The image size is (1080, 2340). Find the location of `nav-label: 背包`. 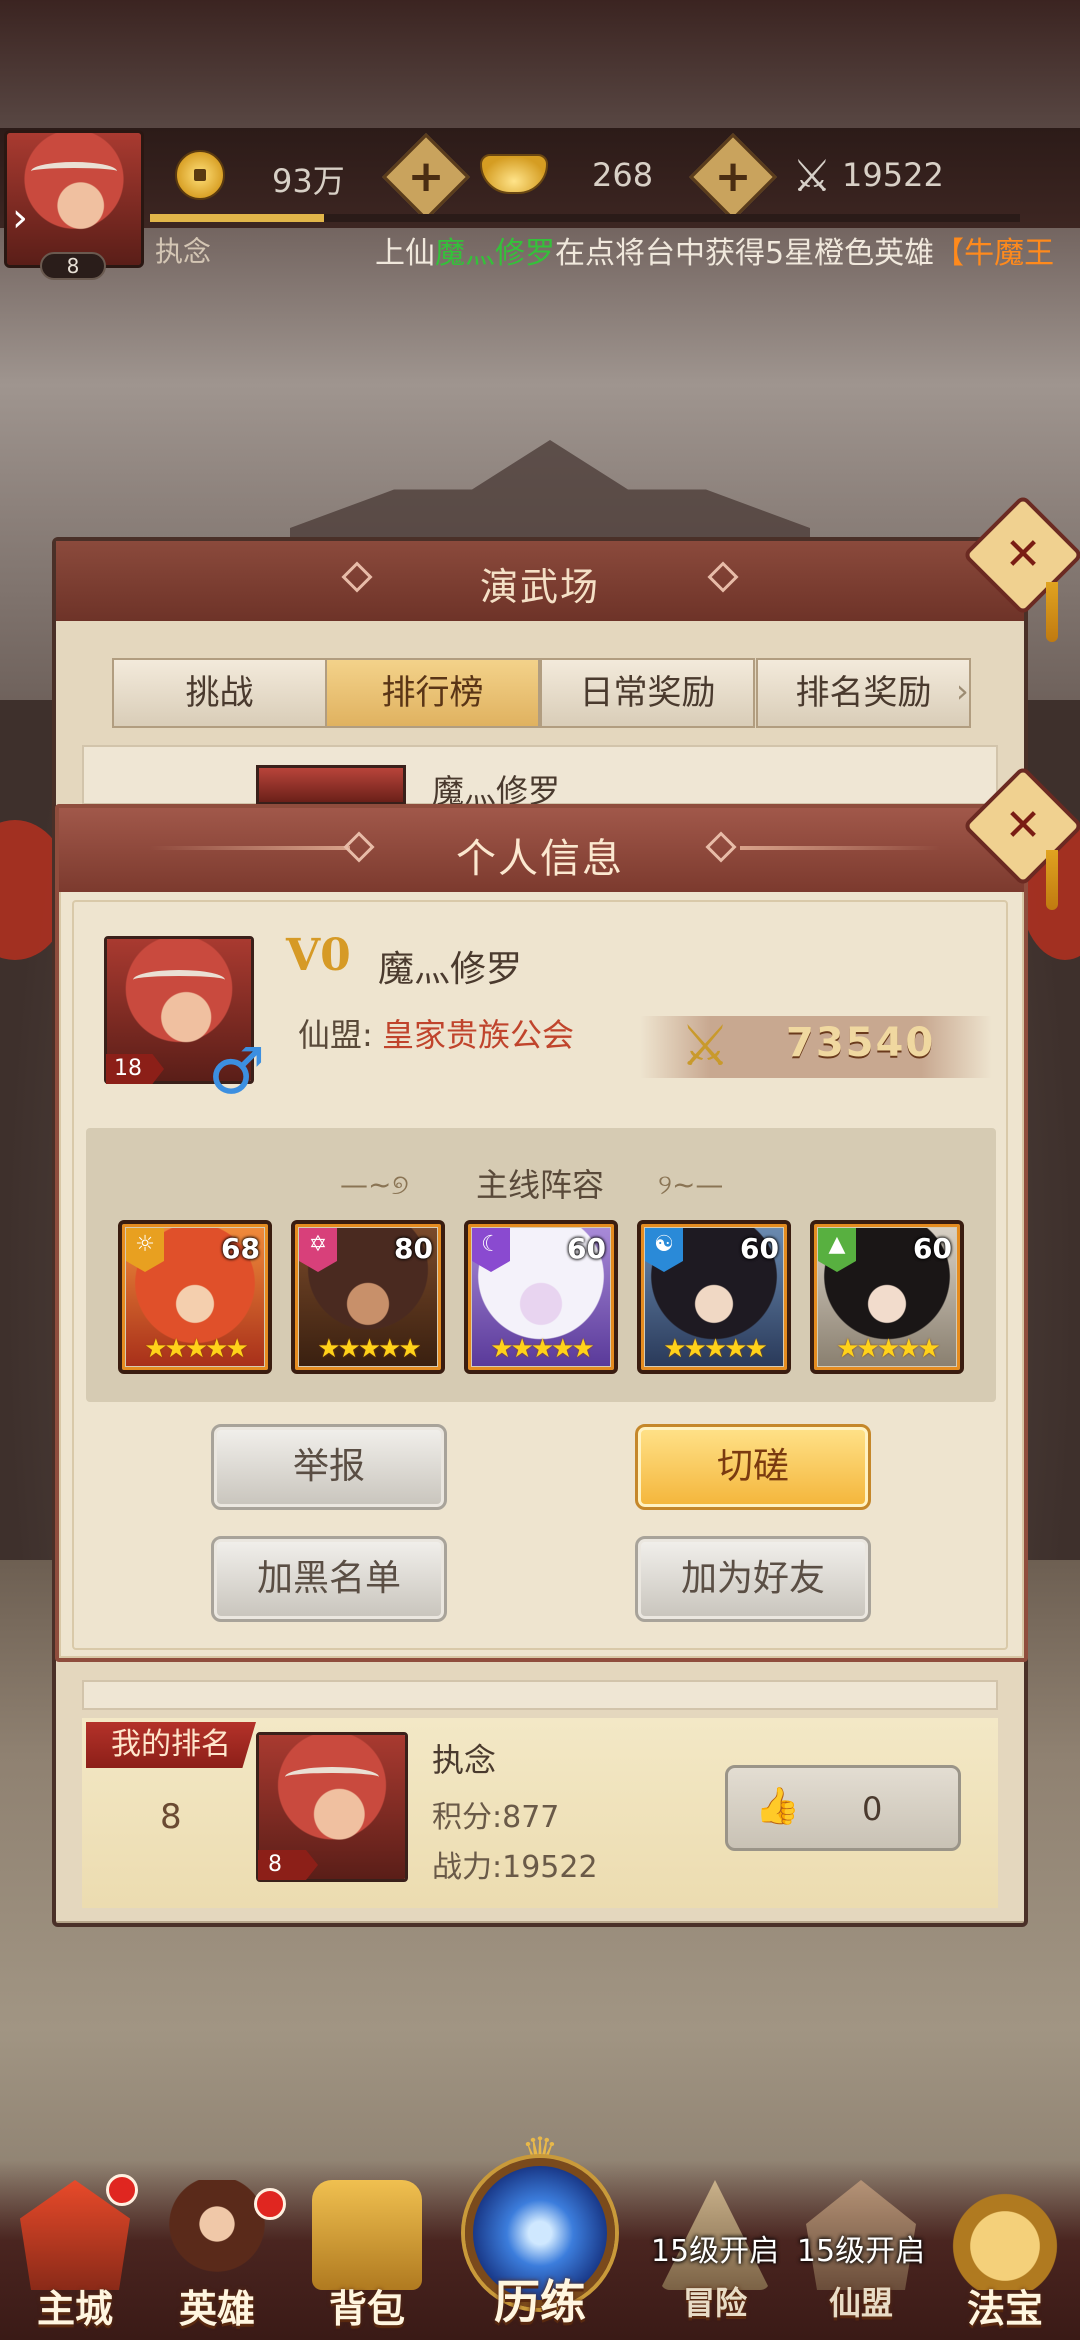

nav-label: 背包 is located at coordinates (366, 2309).